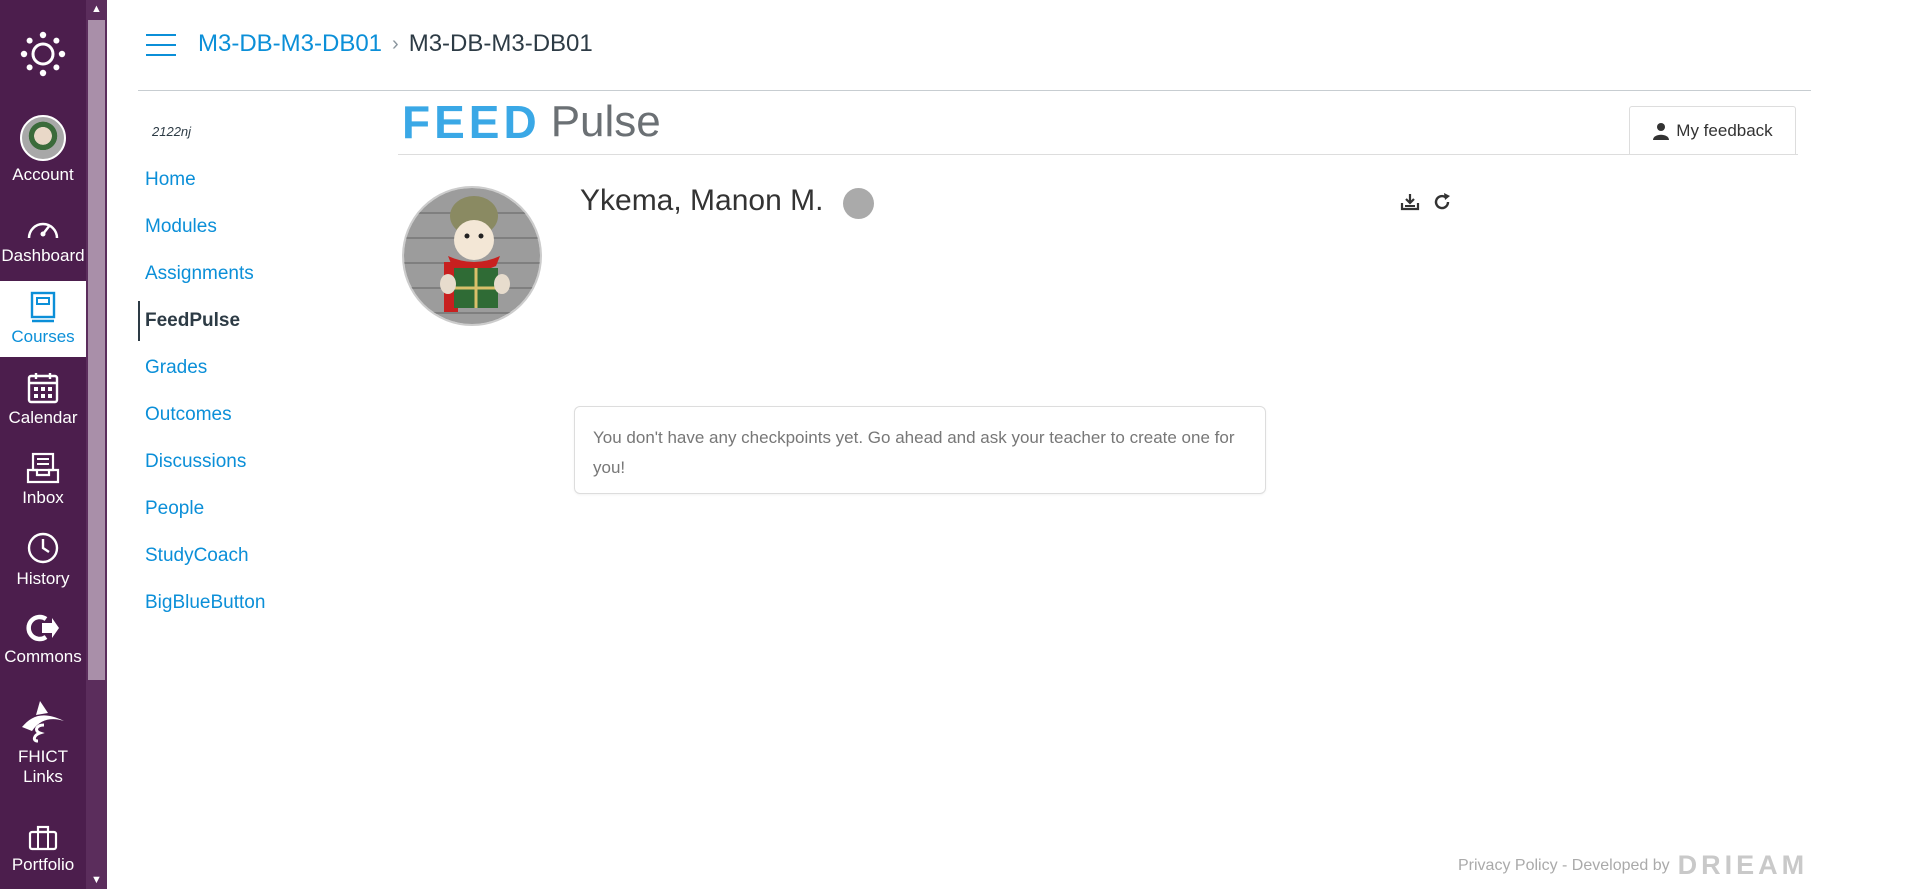  Describe the element at coordinates (43, 306) in the screenshot. I see `courses-book-icon` at that location.